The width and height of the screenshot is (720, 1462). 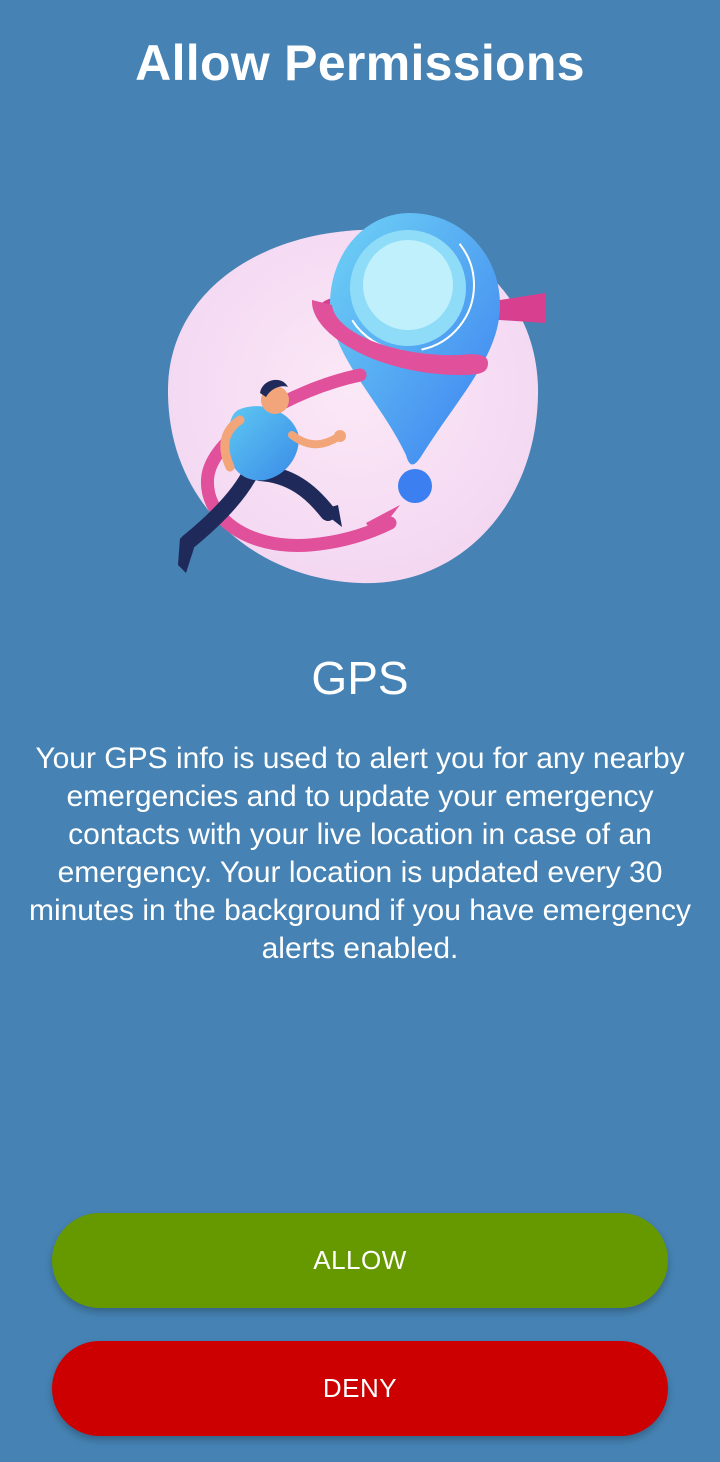 I want to click on page-title: Allow Permissions, so click(x=360, y=63).